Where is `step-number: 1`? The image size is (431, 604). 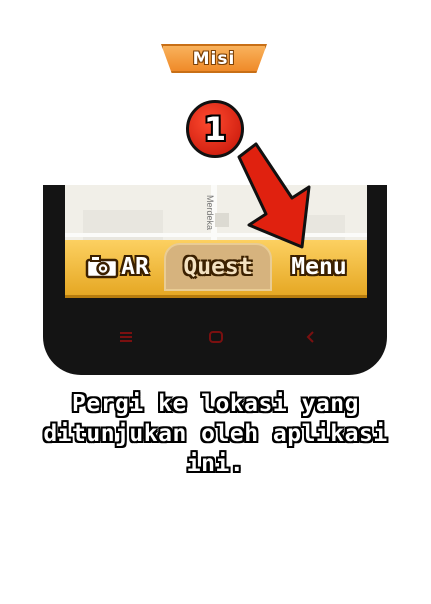 step-number: 1 is located at coordinates (215, 129).